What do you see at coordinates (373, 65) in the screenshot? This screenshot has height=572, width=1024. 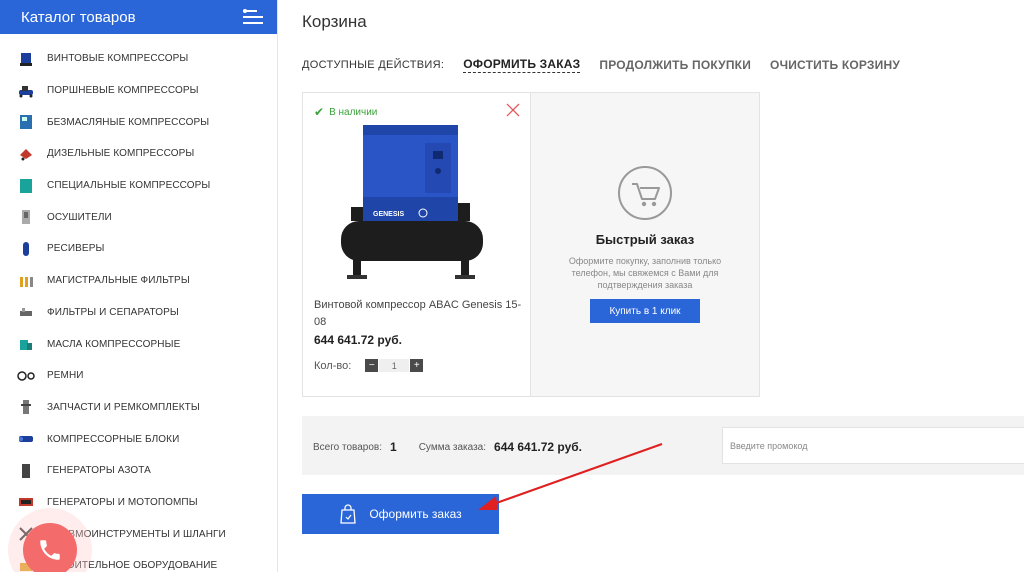 I see `actions-label: ДОСТУПНЫЕ ДЕЙСТВИЯ:` at bounding box center [373, 65].